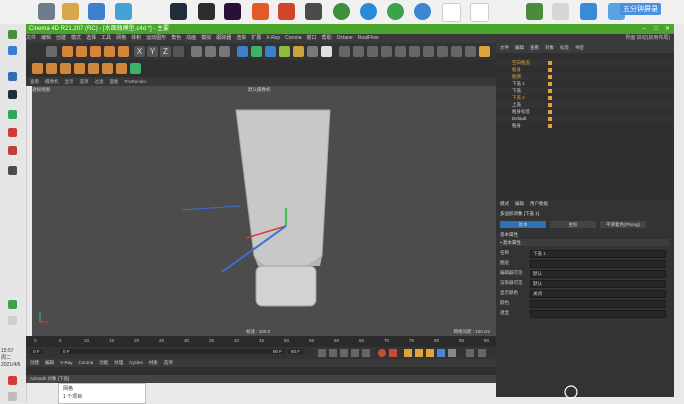  What do you see at coordinates (345, 38) in the screenshot?
I see `menu-item: Octane` at bounding box center [345, 38].